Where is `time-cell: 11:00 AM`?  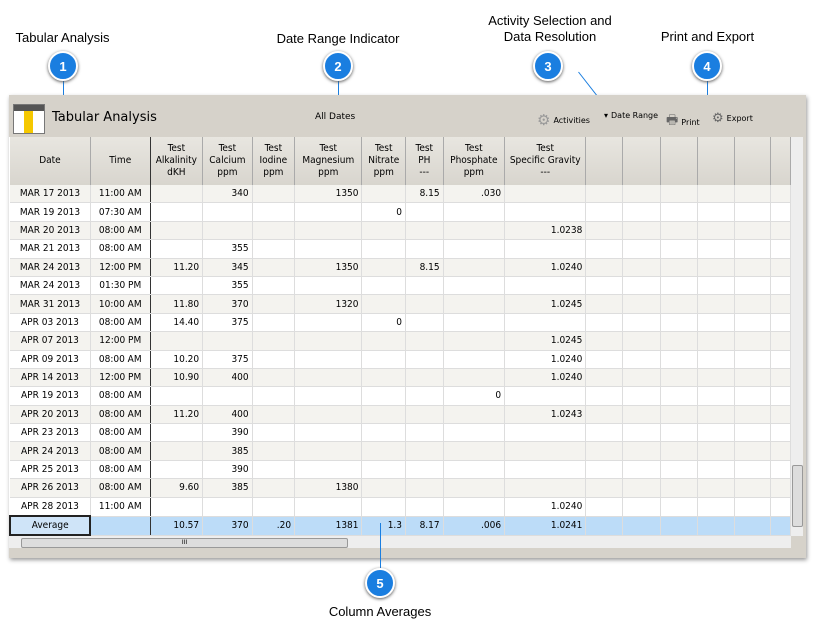
time-cell: 11:00 AM is located at coordinates (120, 507).